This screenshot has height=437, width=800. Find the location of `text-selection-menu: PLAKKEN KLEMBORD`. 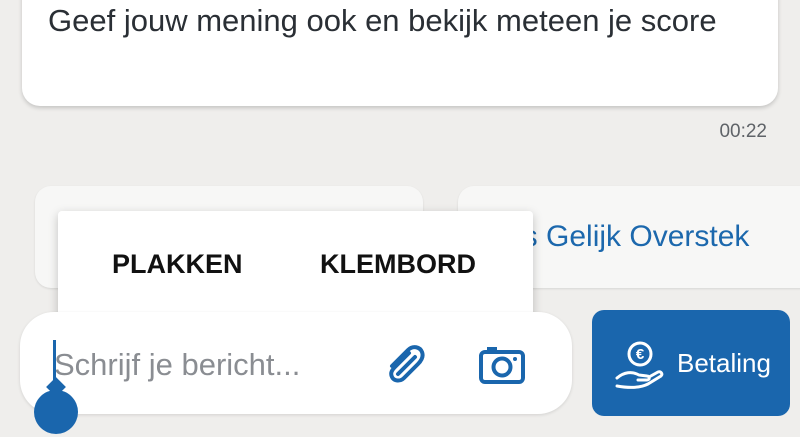

text-selection-menu: PLAKKEN KLEMBORD is located at coordinates (295, 264).